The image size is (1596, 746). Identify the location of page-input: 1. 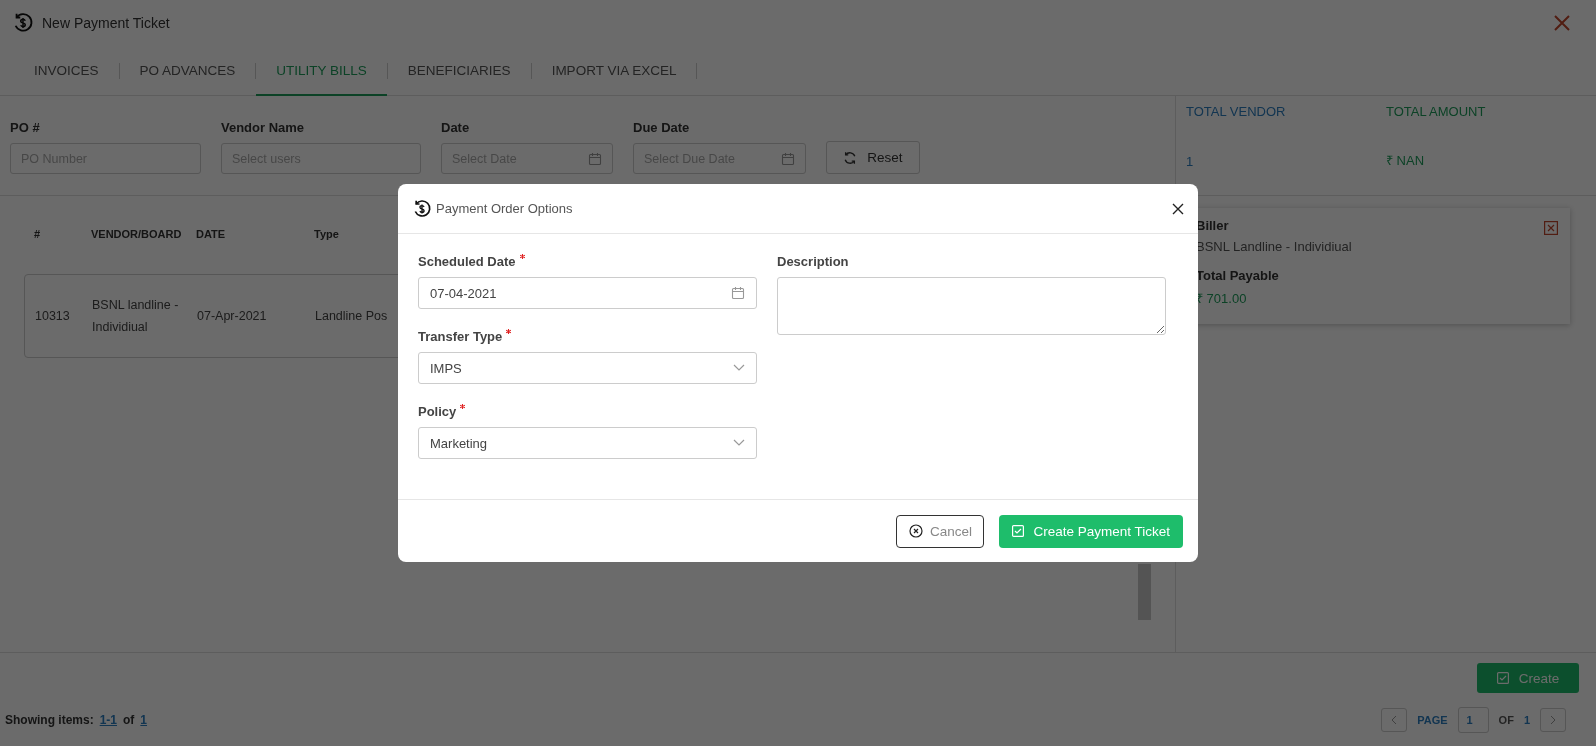
(1473, 719).